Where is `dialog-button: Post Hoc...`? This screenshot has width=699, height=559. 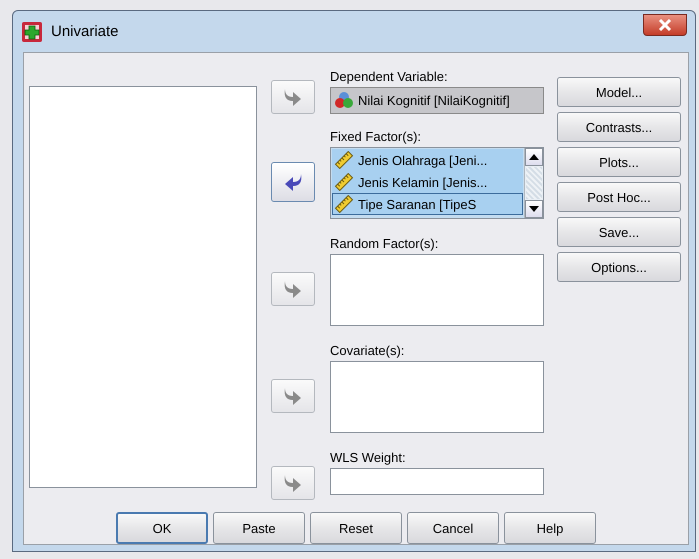 dialog-button: Post Hoc... is located at coordinates (619, 197).